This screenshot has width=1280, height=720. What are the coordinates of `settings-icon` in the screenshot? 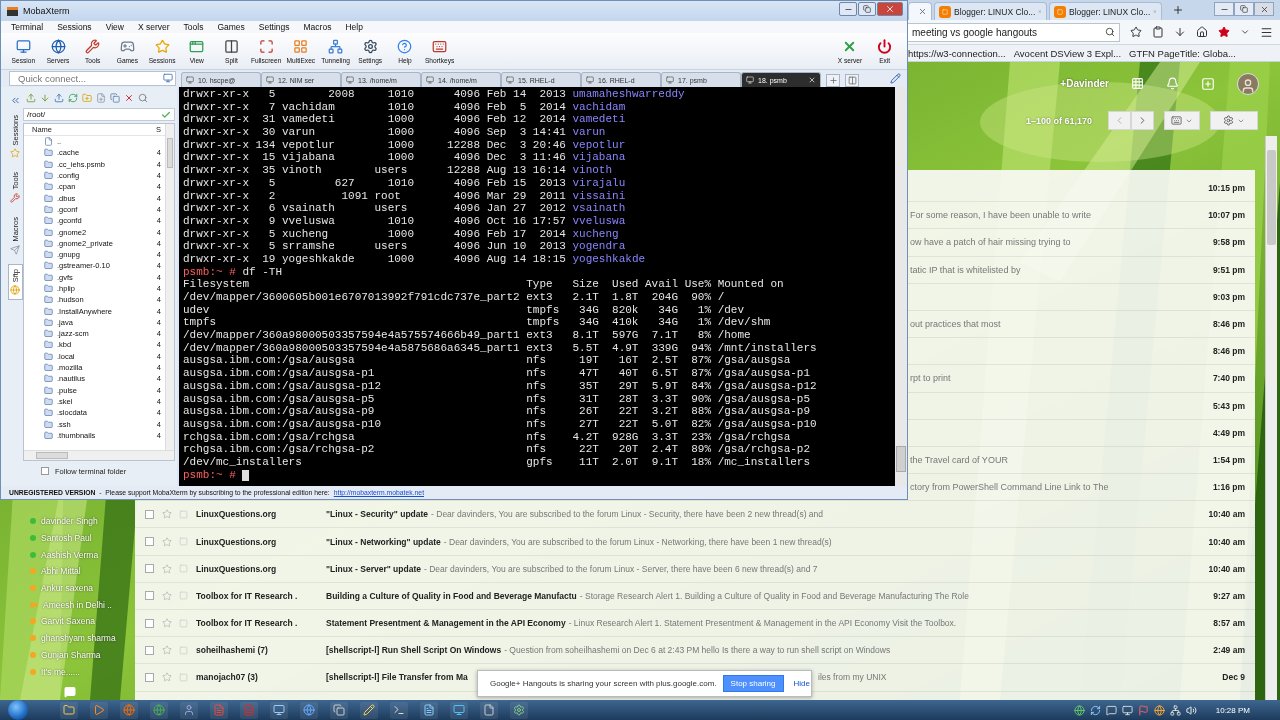 It's located at (1228, 120).